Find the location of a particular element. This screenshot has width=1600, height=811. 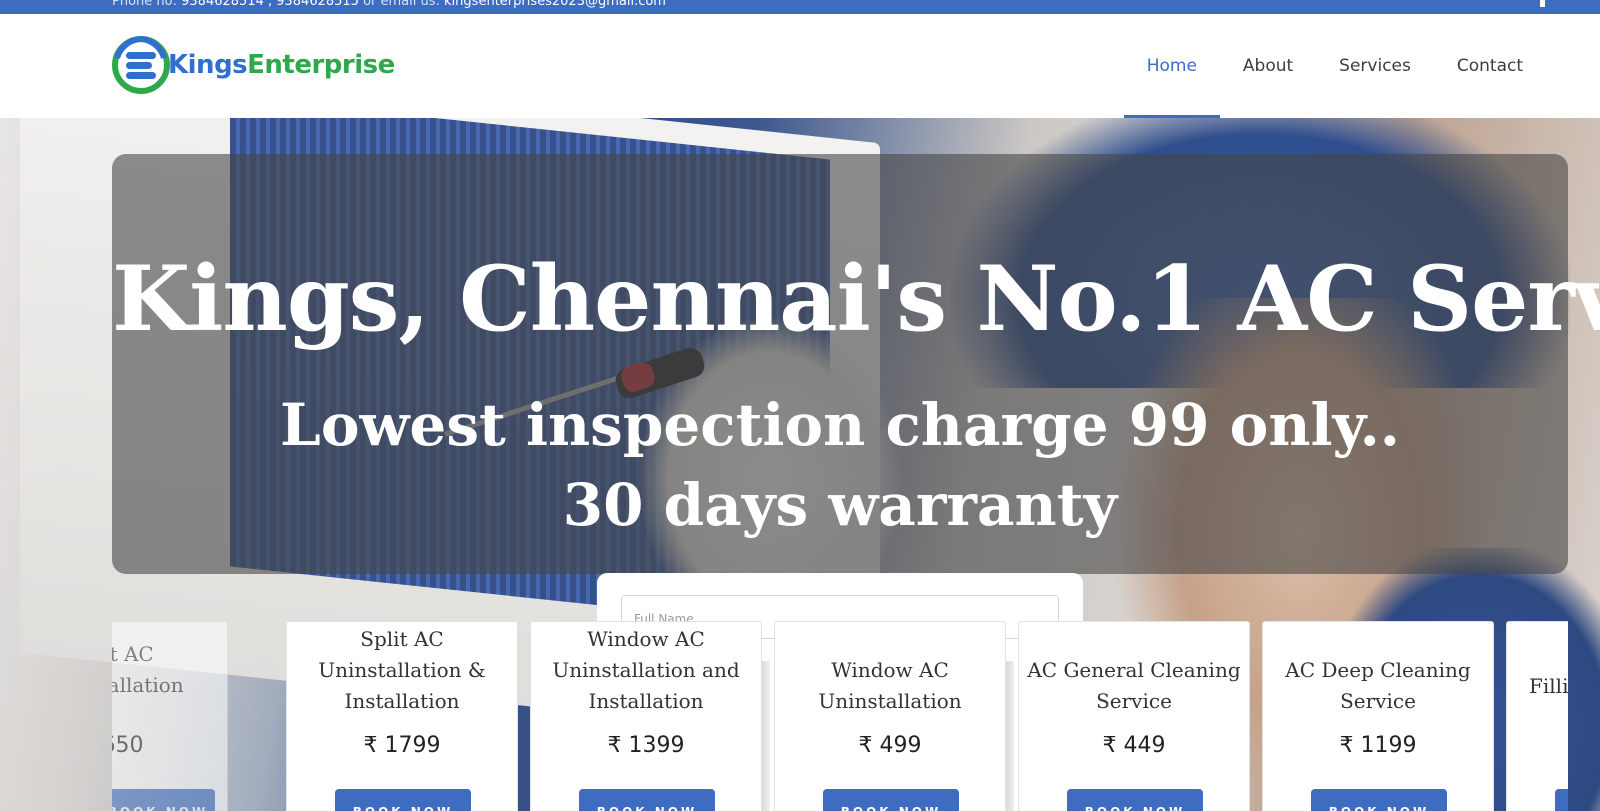

email-link: kingsenterprises2023@gmail.com is located at coordinates (555, 4).